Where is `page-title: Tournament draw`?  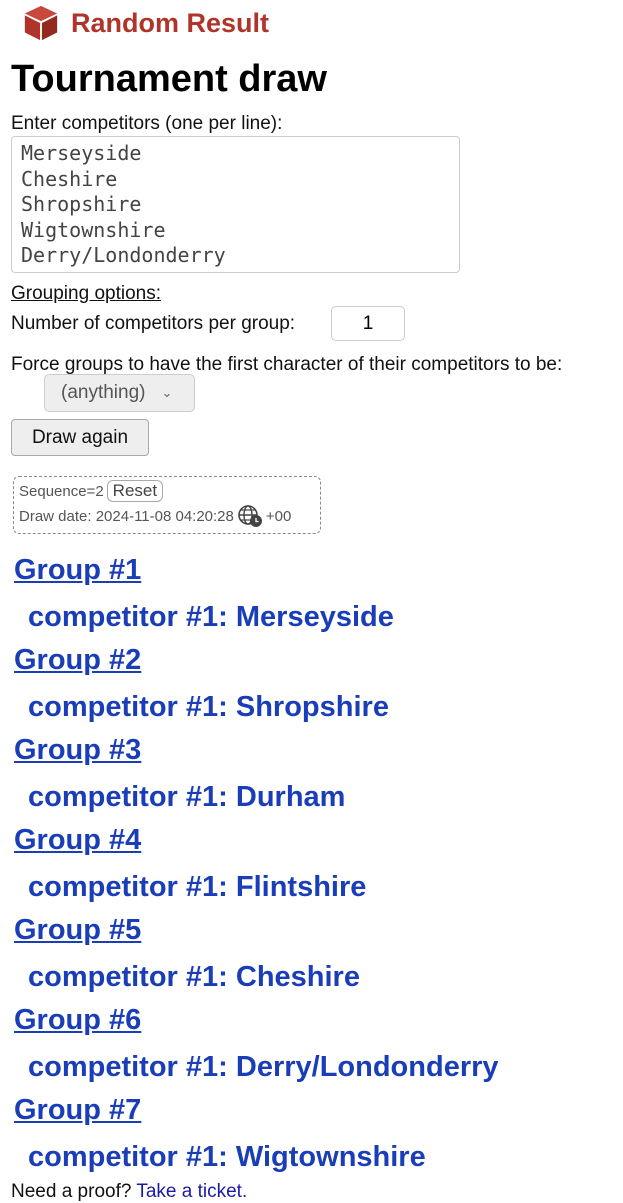
page-title: Tournament draw is located at coordinates (169, 79).